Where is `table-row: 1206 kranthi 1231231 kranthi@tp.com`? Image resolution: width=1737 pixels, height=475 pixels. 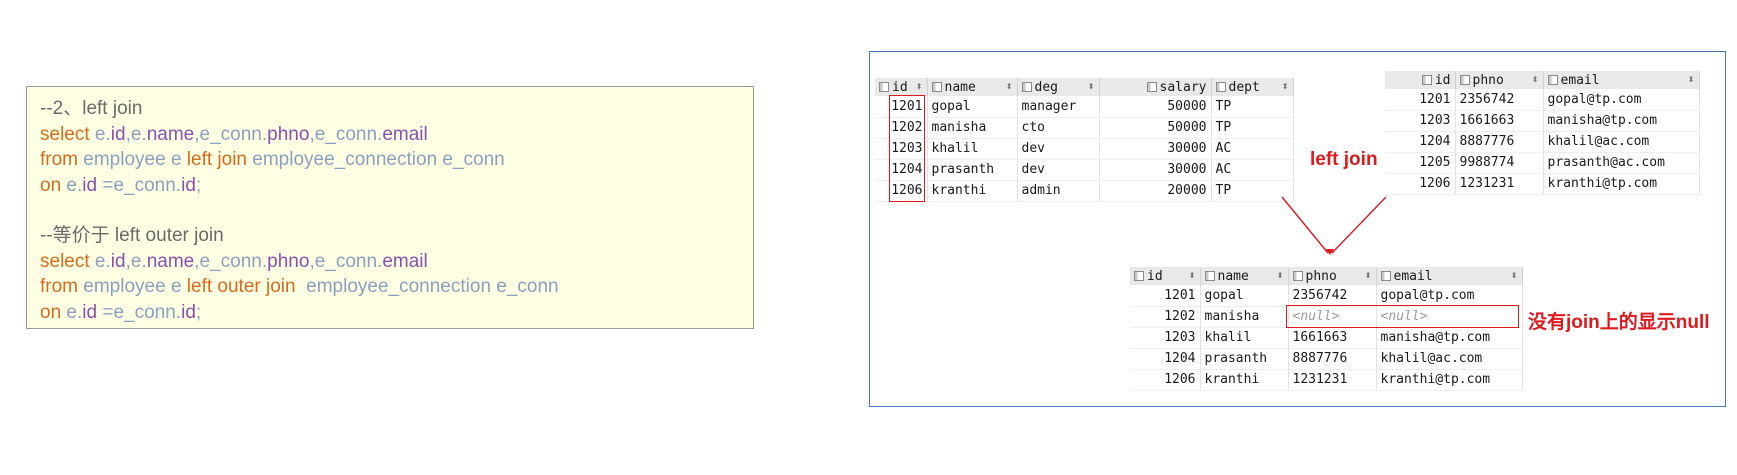
table-row: 1206 kranthi 1231231 kranthi@tp.com is located at coordinates (1326, 380).